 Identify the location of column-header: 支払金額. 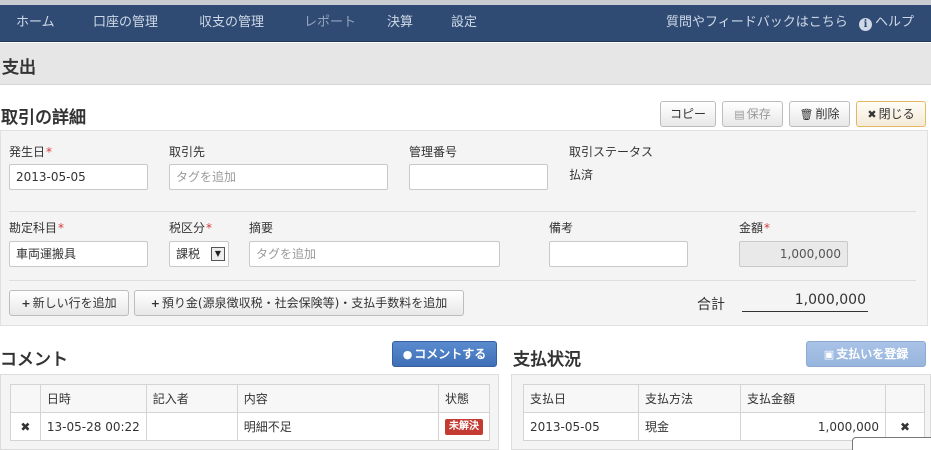
(813, 398).